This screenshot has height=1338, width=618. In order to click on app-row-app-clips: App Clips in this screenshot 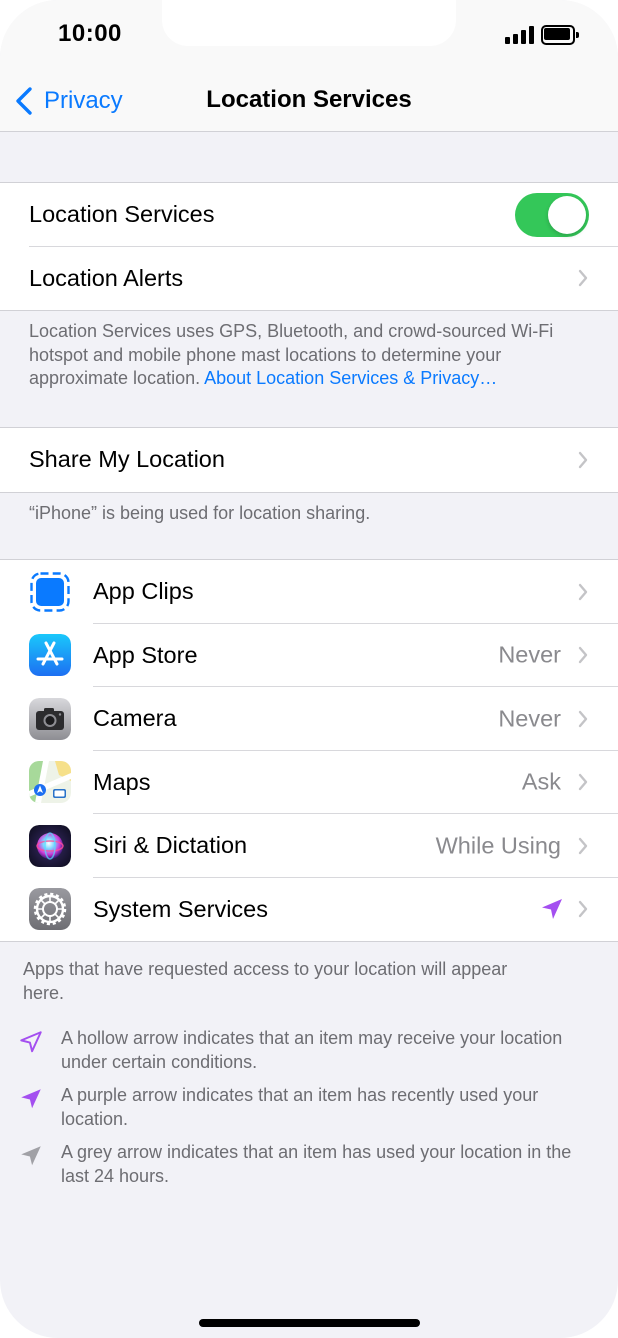, I will do `click(309, 592)`.